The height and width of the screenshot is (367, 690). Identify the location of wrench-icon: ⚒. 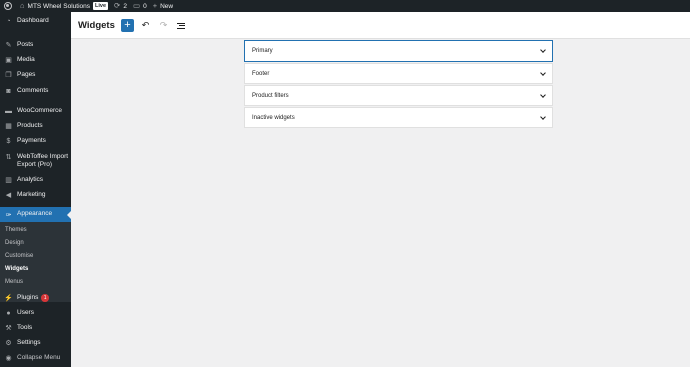
(8, 329).